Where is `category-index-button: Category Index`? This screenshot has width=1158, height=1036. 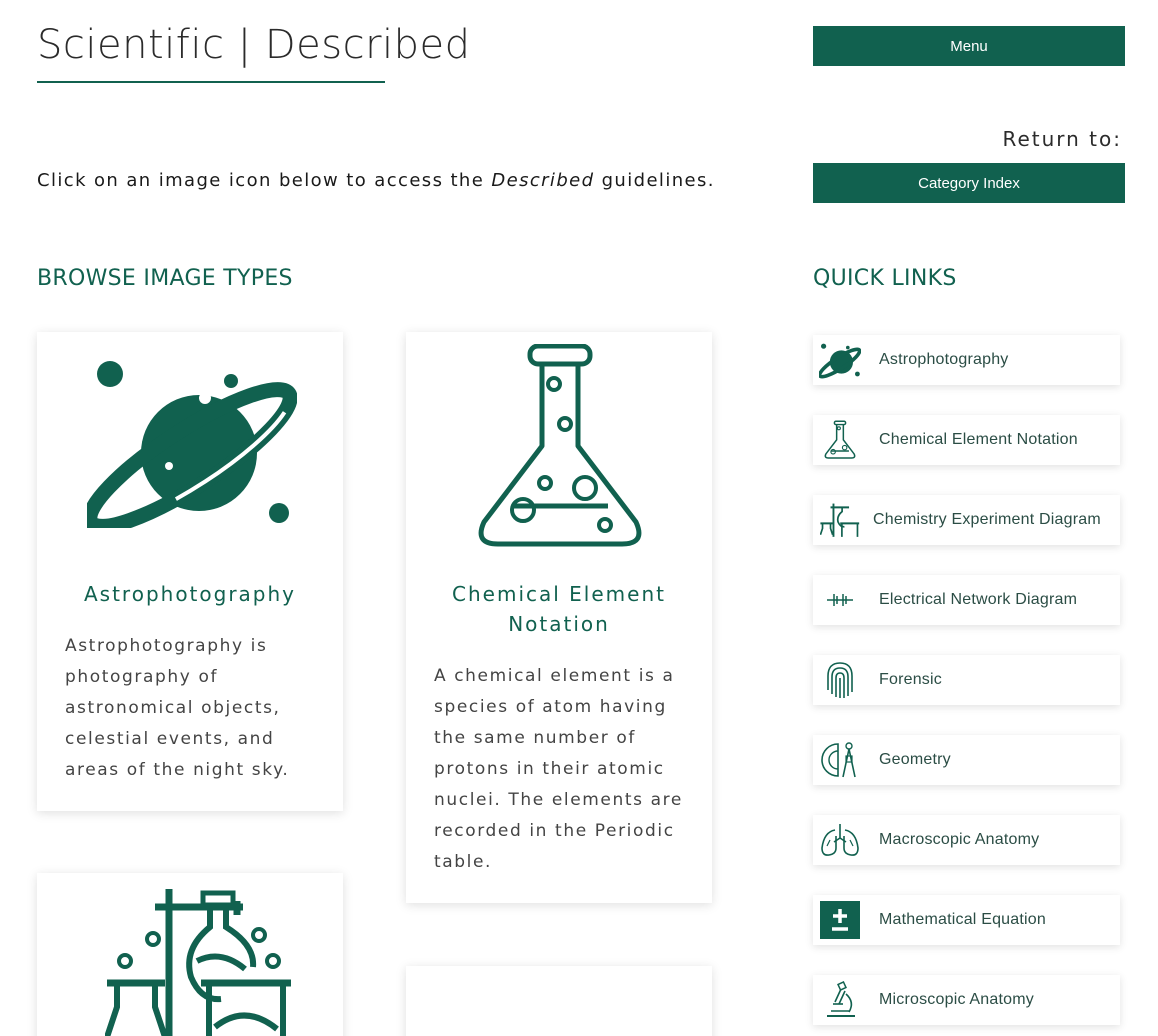 category-index-button: Category Index is located at coordinates (969, 183).